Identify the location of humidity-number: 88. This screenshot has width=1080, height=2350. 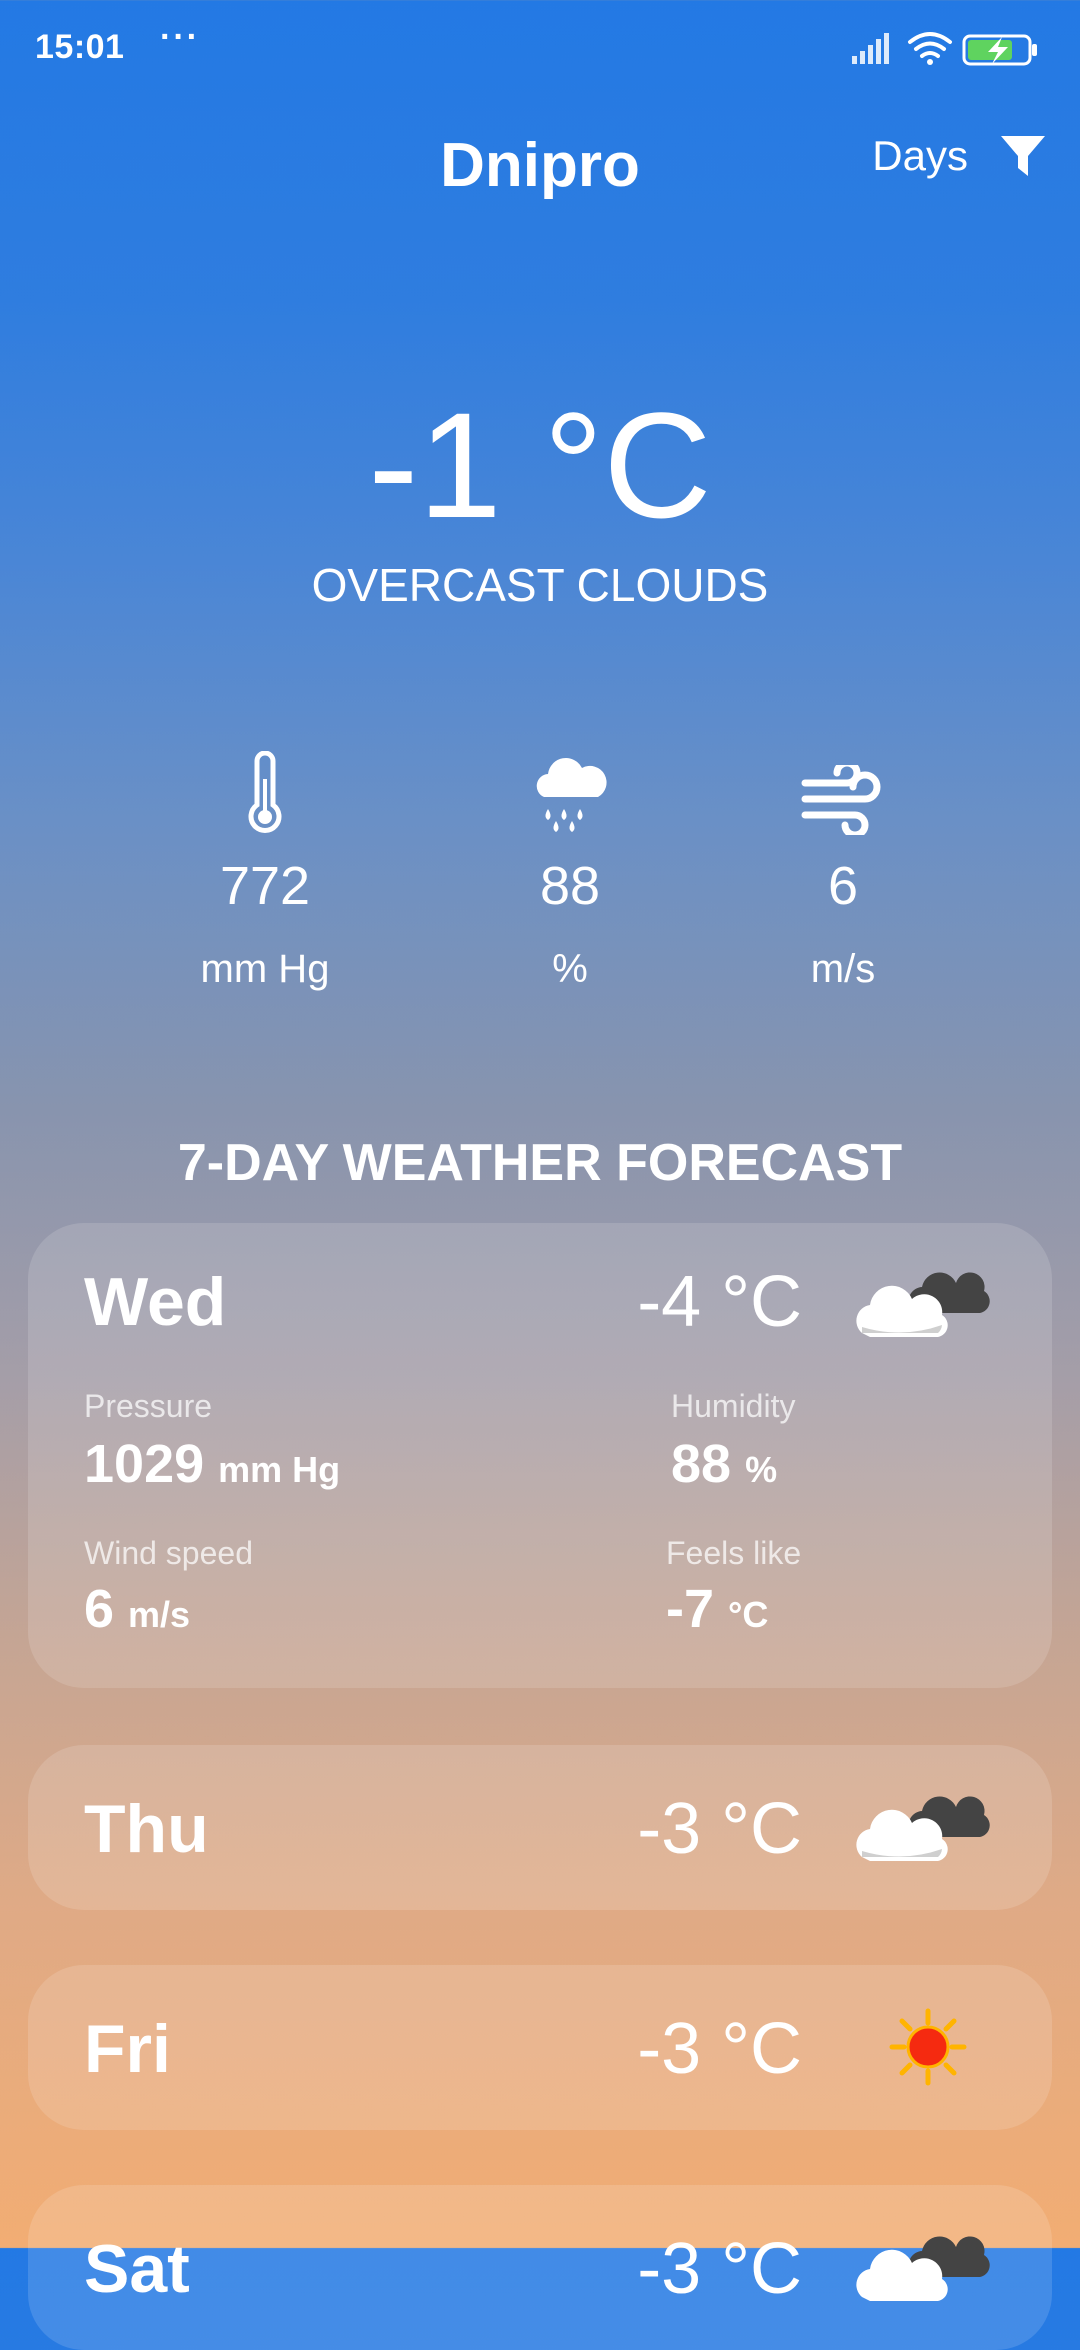
(701, 1464).